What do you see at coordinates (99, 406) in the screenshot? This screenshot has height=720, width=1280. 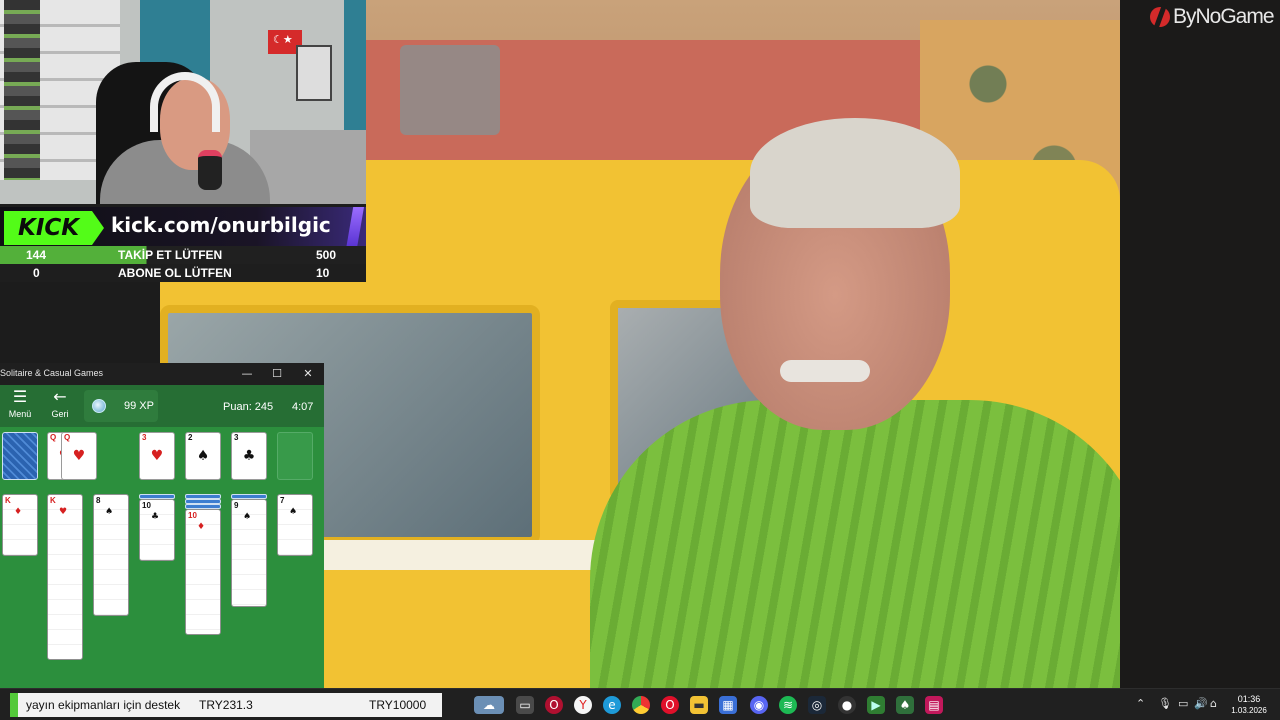 I see `xp-globe-icon` at bounding box center [99, 406].